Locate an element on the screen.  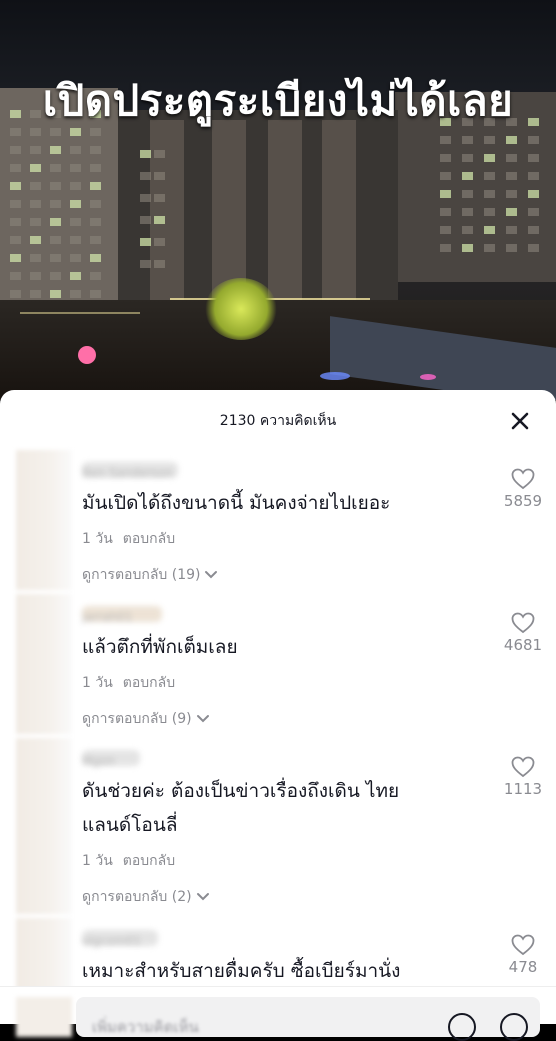
lit-tree is located at coordinates (241, 309).